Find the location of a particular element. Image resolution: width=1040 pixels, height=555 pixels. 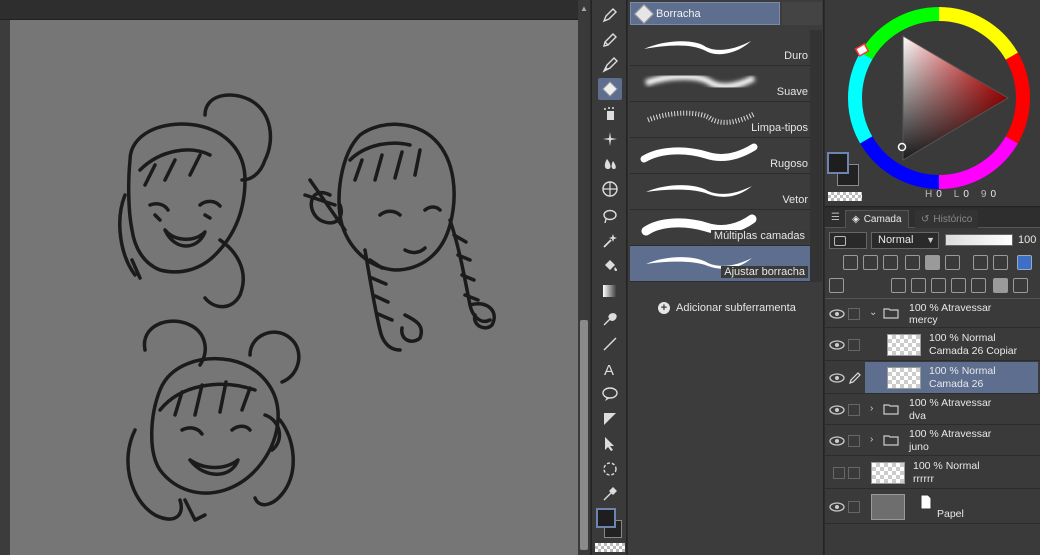

layer-row: 100 % Normal Camada 26 Copiar is located at coordinates (932, 345).